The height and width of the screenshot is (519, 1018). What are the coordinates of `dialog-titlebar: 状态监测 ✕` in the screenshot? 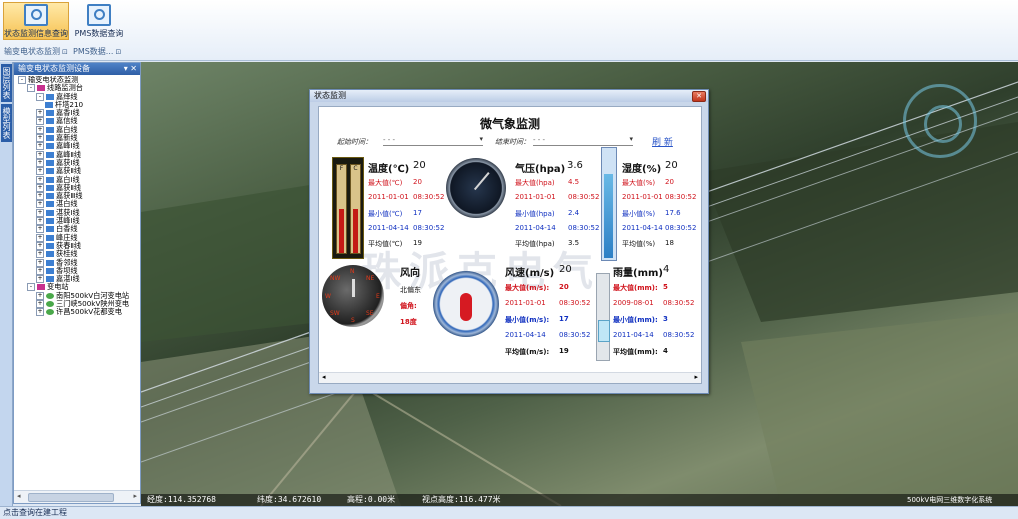 It's located at (509, 96).